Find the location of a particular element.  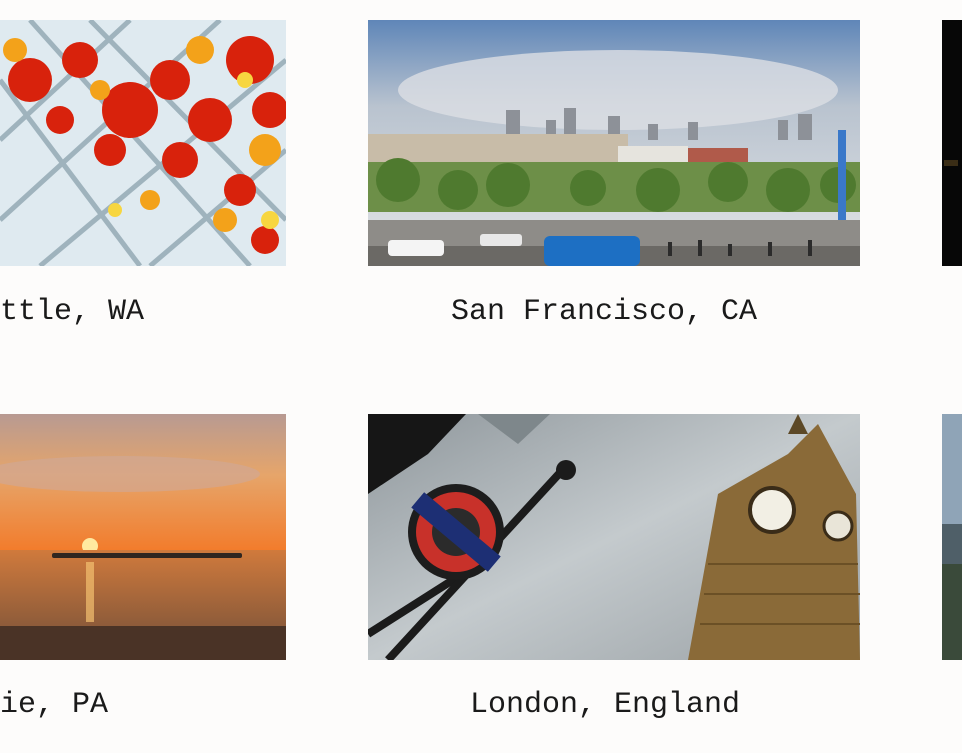

night-photo is located at coordinates (952, 143).